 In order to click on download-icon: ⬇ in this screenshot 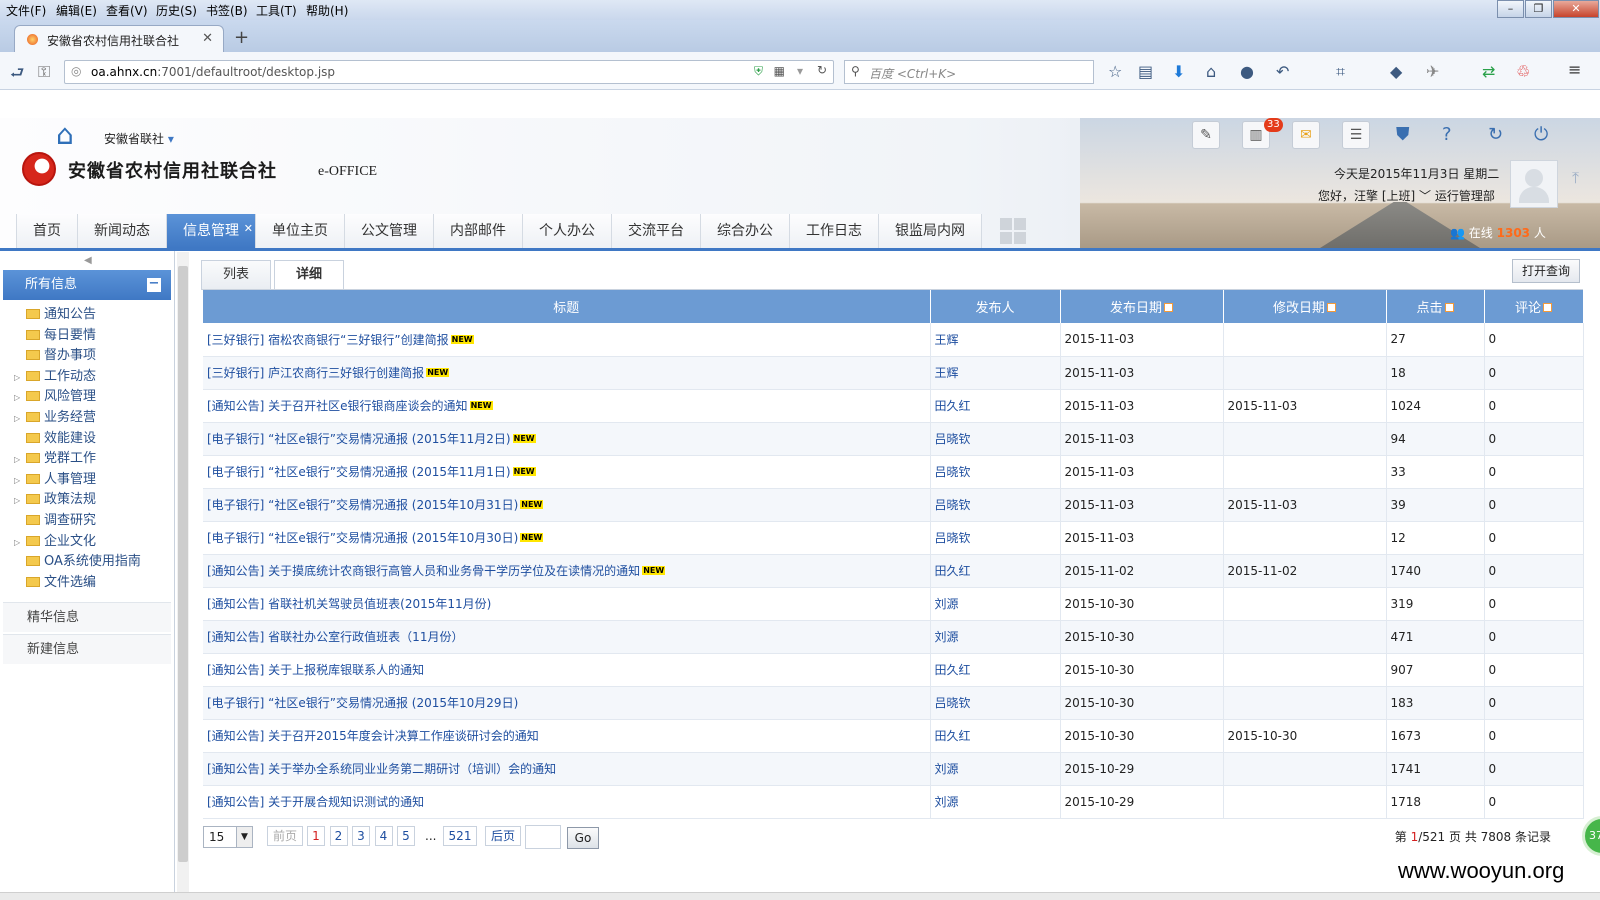, I will do `click(1178, 71)`.